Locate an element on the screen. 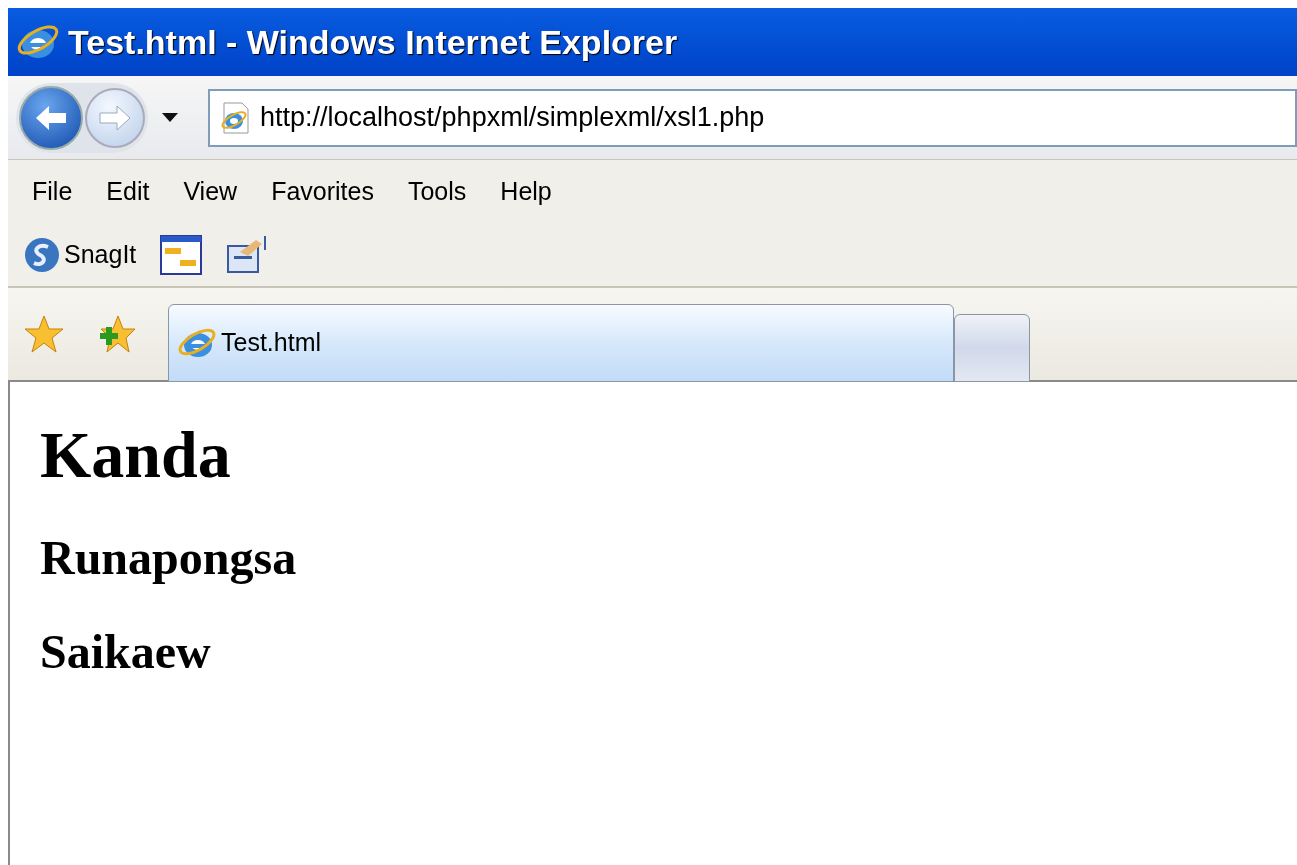  star-icon is located at coordinates (44, 334).